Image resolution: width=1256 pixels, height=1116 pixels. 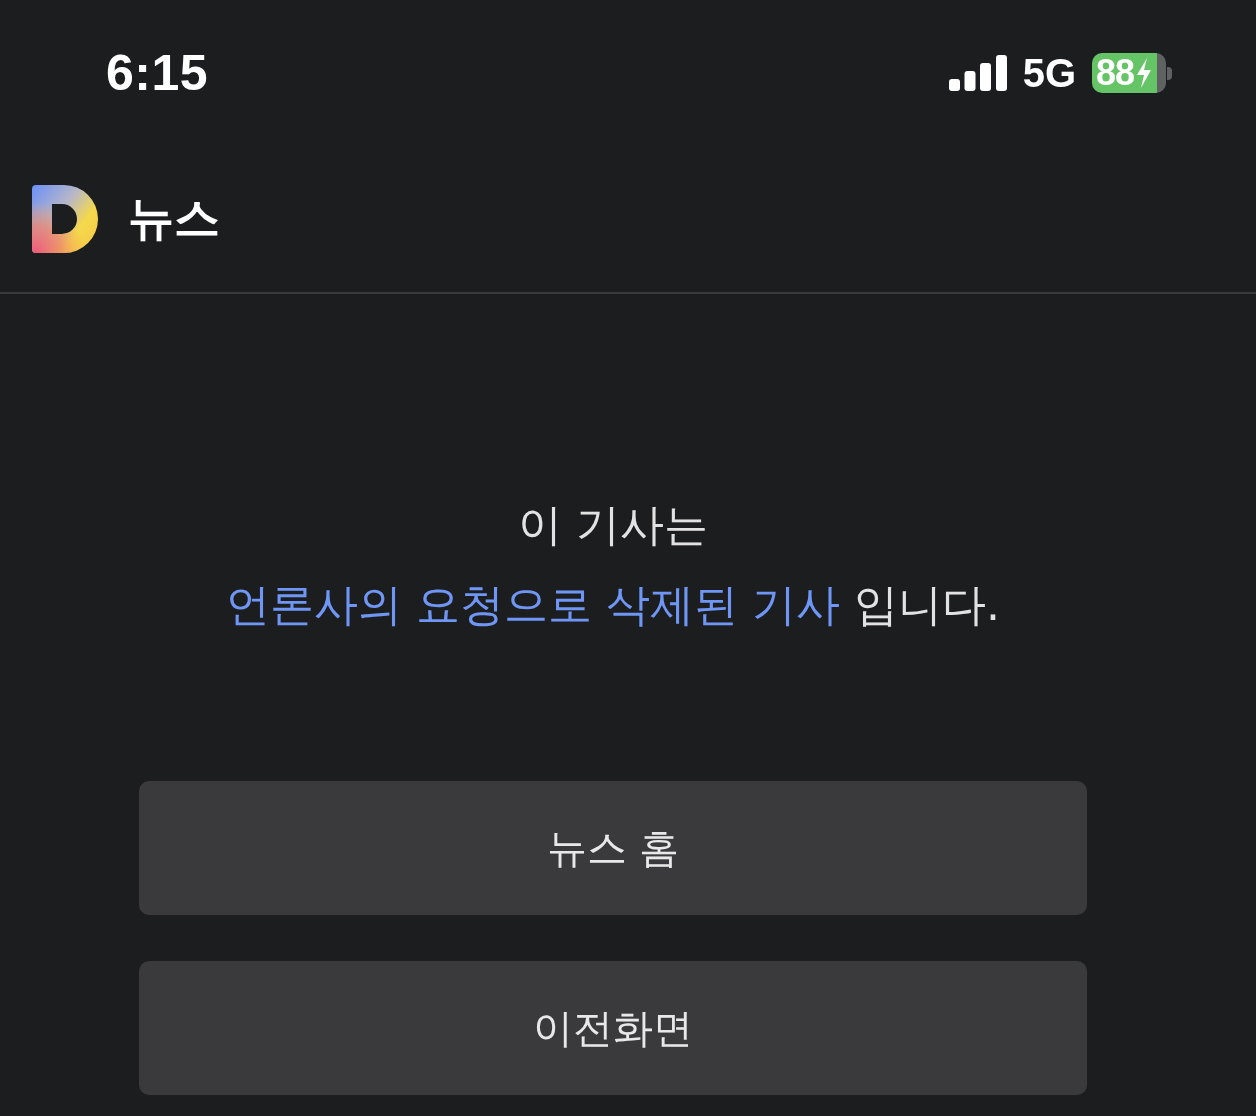 What do you see at coordinates (157, 73) in the screenshot?
I see `status-time: 6:15` at bounding box center [157, 73].